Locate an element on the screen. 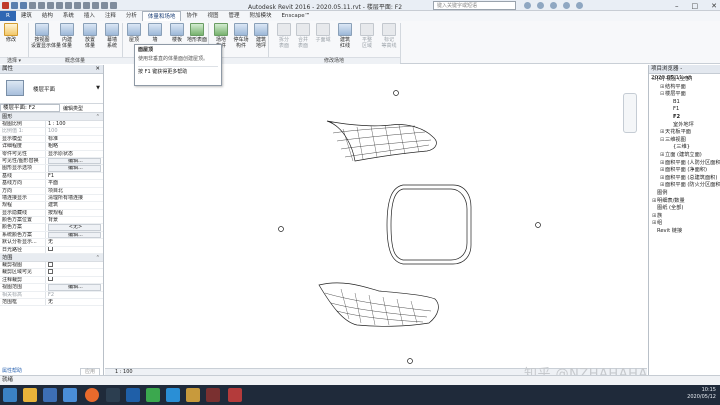 This screenshot has height=405, width=720. property-group: 图形 ⌃ is located at coordinates (51, 117).